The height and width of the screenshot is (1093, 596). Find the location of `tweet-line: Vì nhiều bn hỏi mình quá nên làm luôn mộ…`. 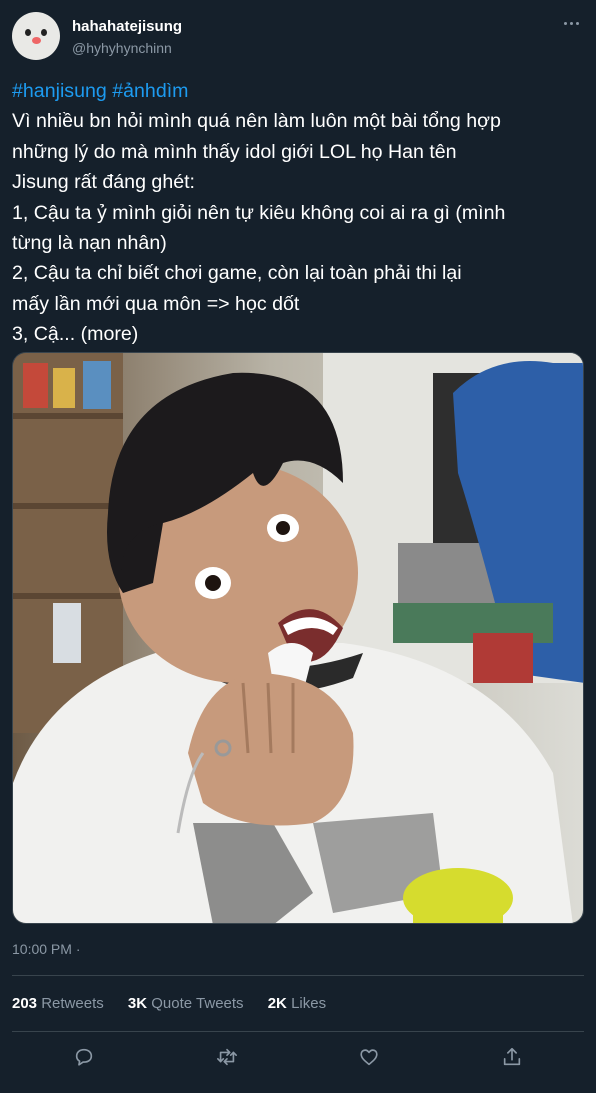

tweet-line: Vì nhiều bn hỏi mình quá nên làm luôn mộ… is located at coordinates (256, 121).